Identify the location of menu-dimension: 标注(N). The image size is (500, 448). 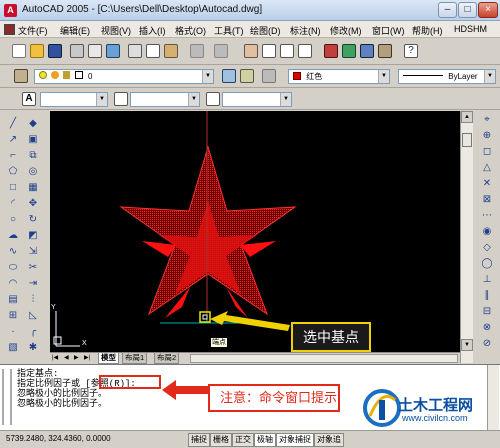
(305, 30).